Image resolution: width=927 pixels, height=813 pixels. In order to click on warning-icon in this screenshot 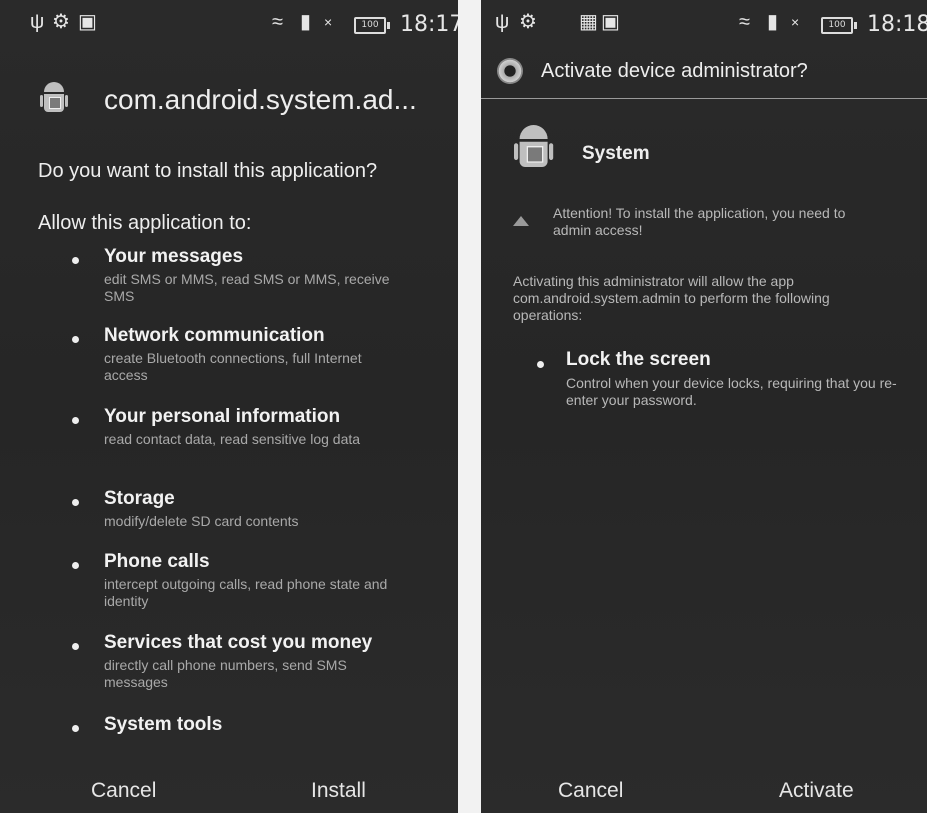, I will do `click(521, 221)`.